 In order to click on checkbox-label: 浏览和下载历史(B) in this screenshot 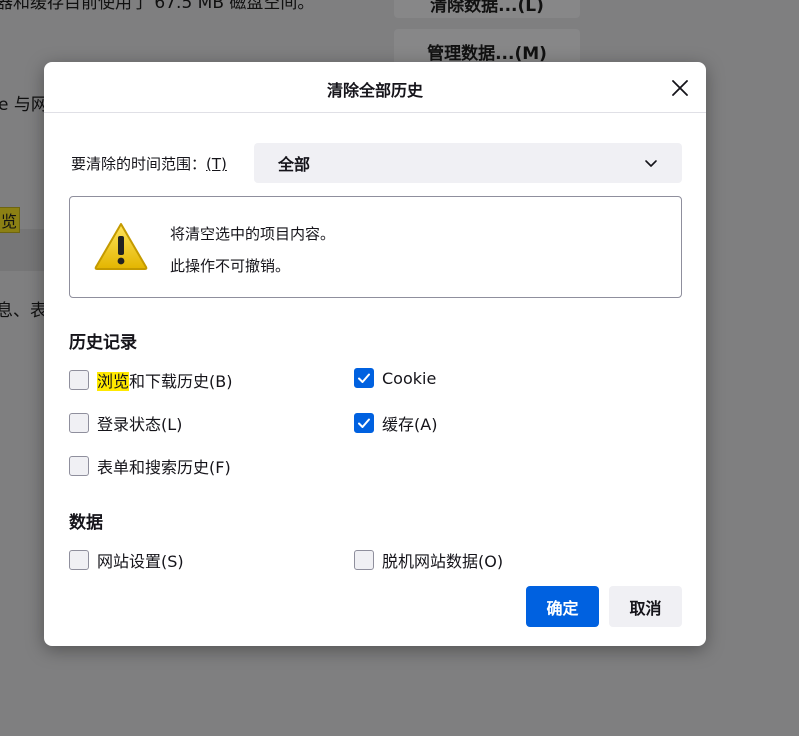, I will do `click(165, 381)`.